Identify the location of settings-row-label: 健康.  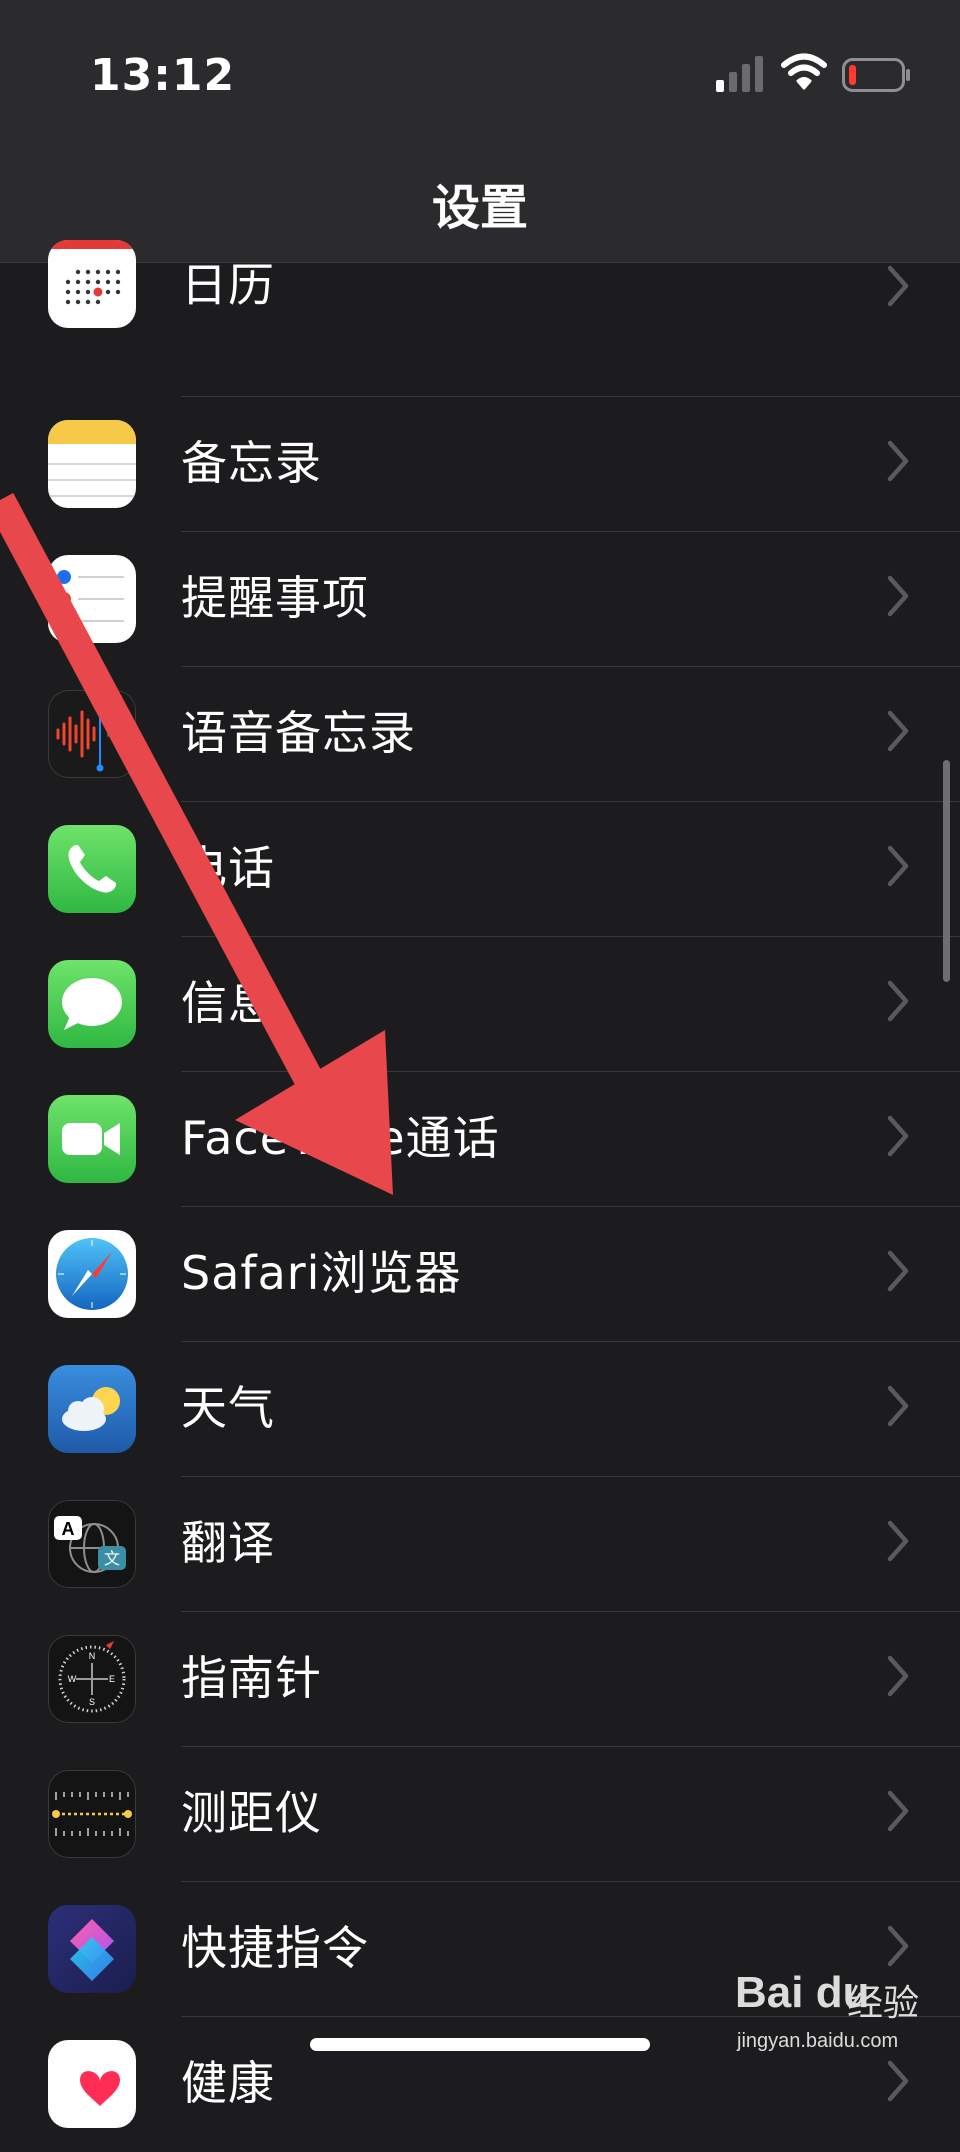
(228, 2083).